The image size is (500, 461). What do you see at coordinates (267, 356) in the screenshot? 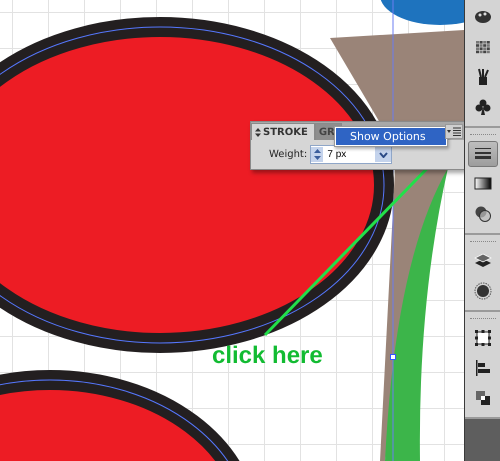
I see `annotation-text: click here` at bounding box center [267, 356].